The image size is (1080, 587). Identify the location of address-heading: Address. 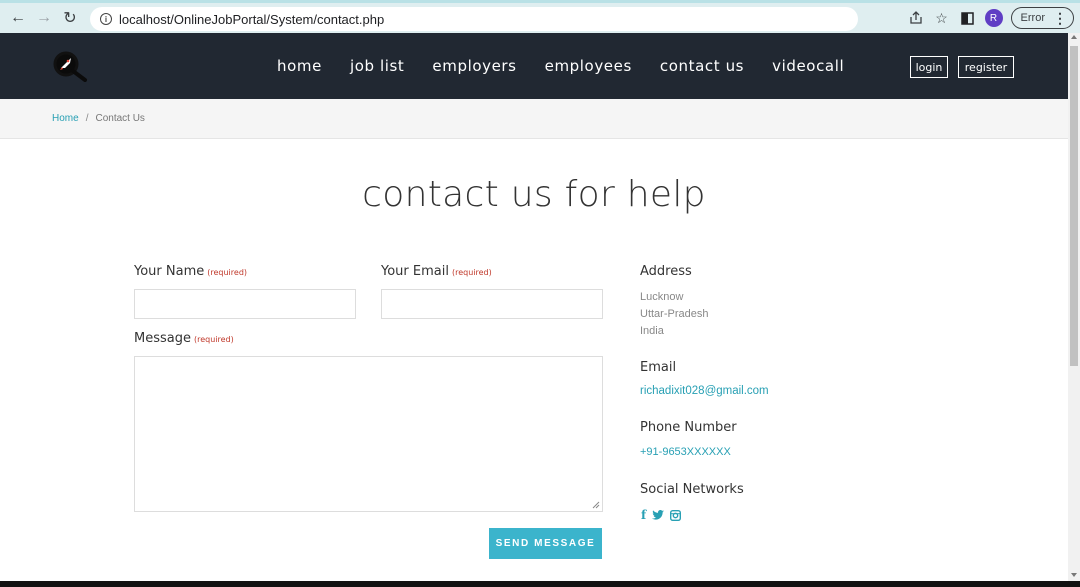
(666, 271).